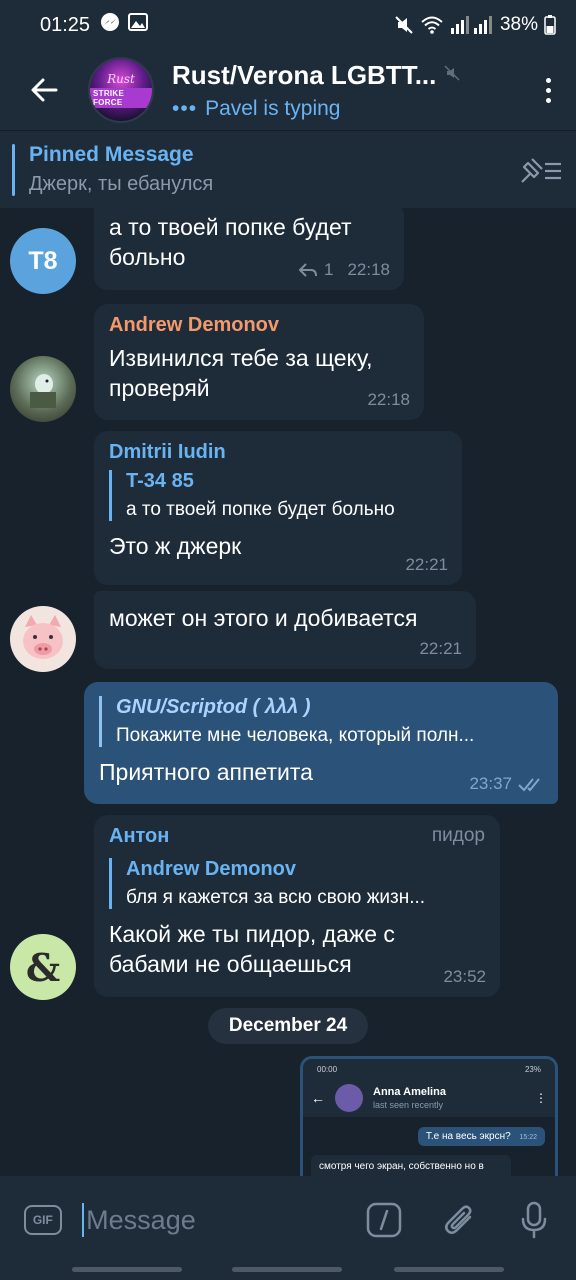 This screenshot has width=576, height=1280. What do you see at coordinates (429, 1069) in the screenshot?
I see `thumb-status-bar: 00:00 23%` at bounding box center [429, 1069].